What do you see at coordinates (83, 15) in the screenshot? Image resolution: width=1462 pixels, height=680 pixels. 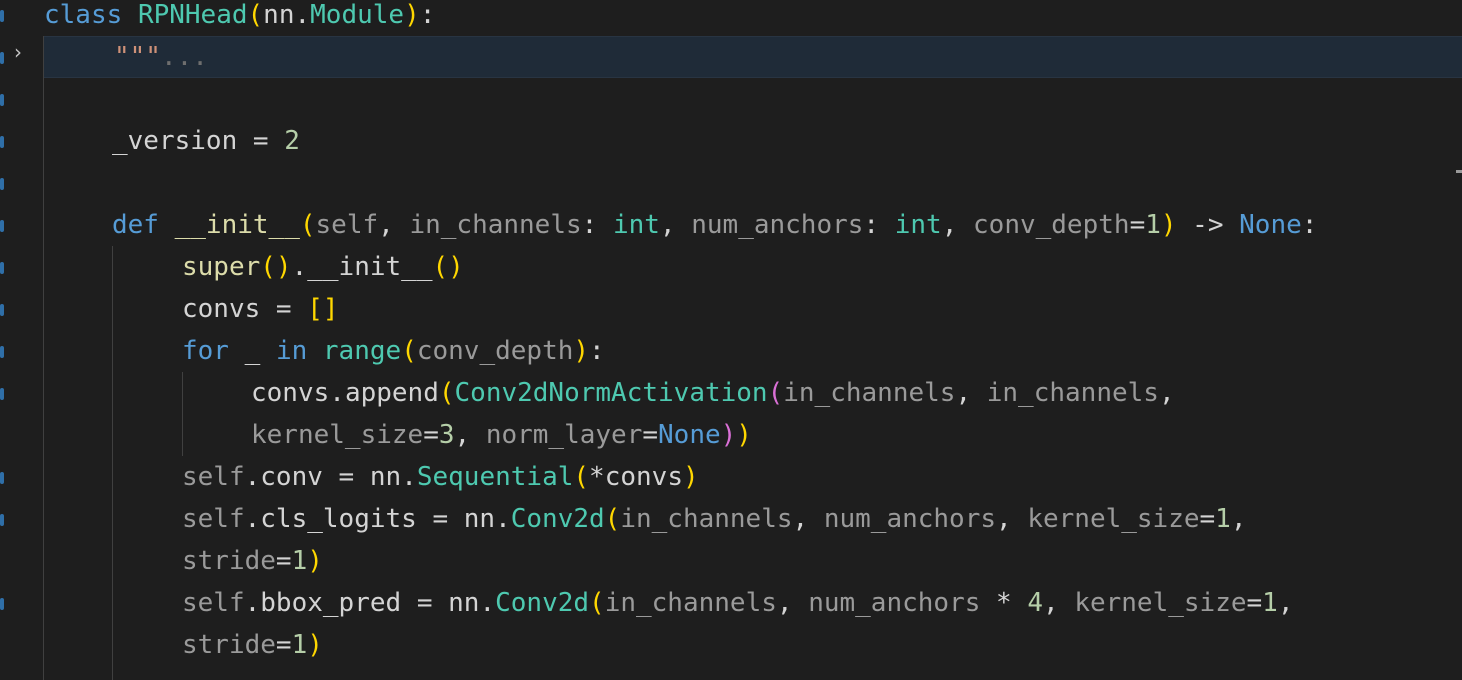 I see `keyword: class` at bounding box center [83, 15].